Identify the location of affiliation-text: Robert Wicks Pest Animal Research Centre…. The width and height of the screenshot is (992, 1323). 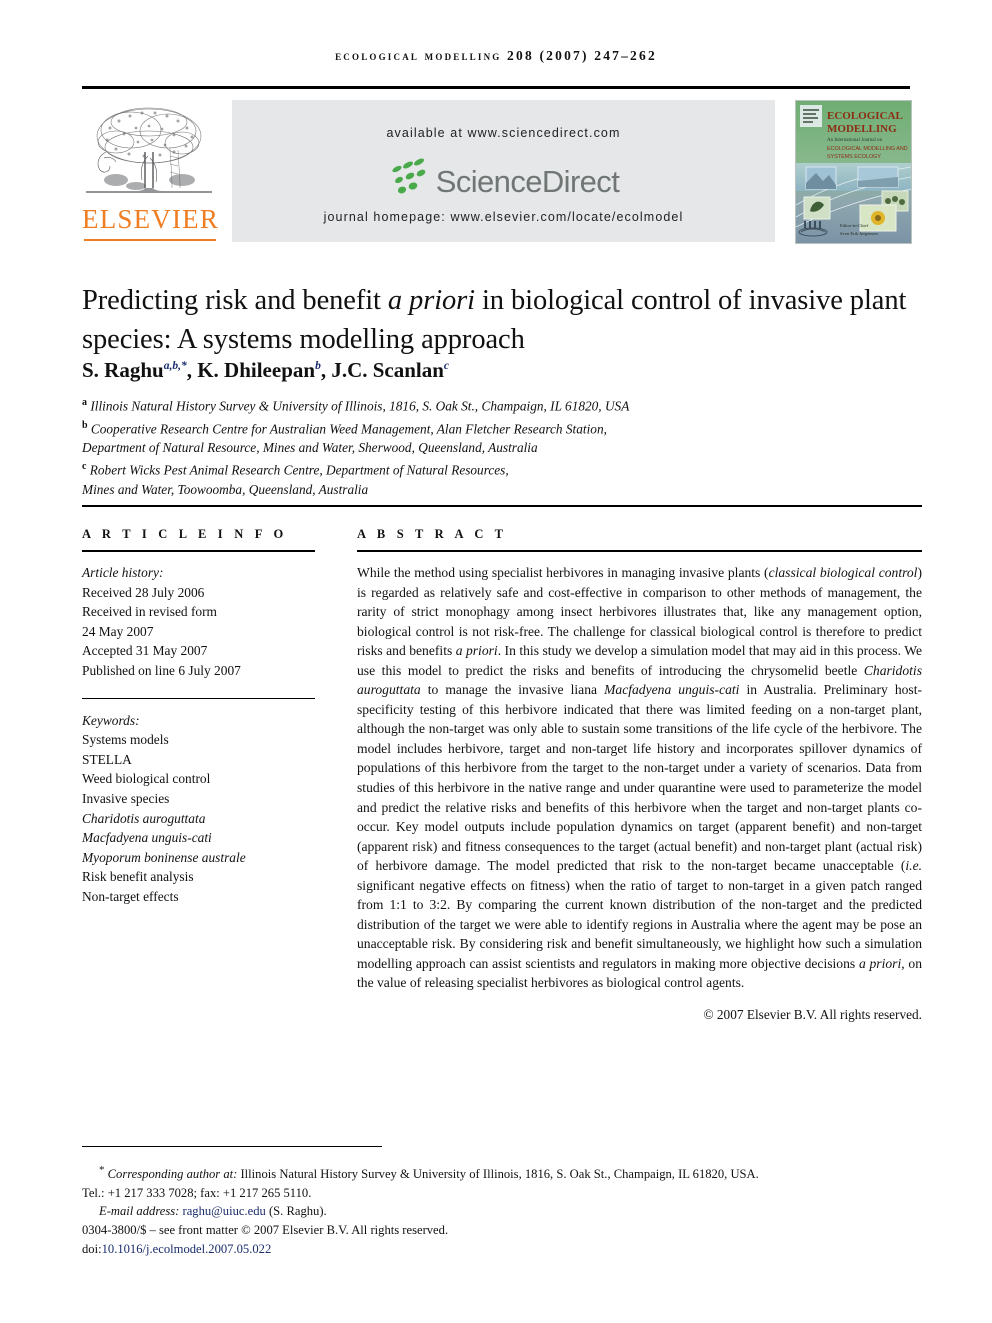
(299, 470).